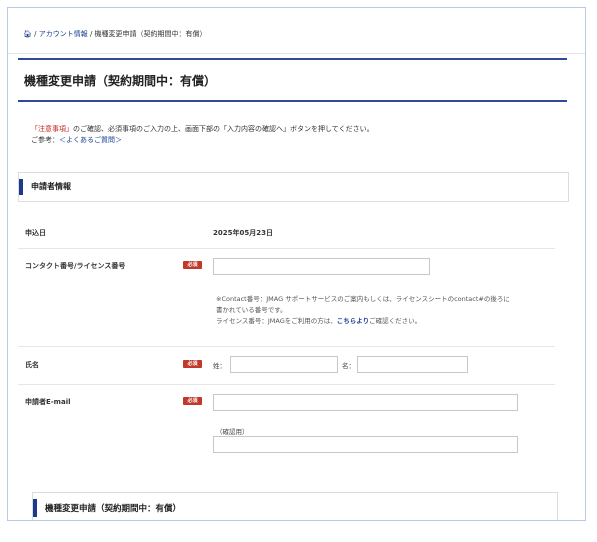 This screenshot has width=597, height=542. Describe the element at coordinates (243, 233) in the screenshot. I see `date-value: 2025年05月23日` at that location.